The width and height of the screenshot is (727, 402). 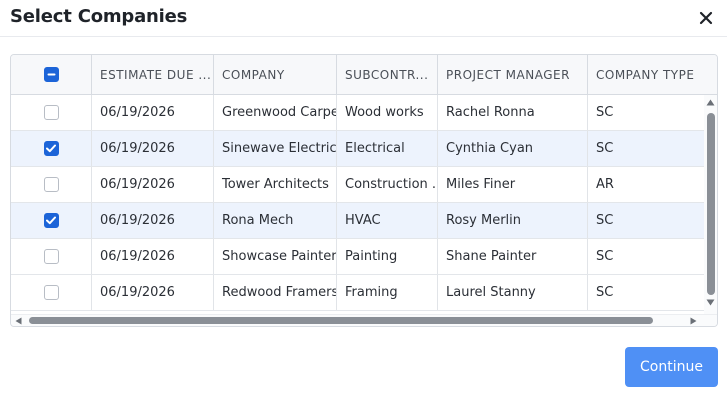 I want to click on horizontal-scrollbar, so click(x=364, y=320).